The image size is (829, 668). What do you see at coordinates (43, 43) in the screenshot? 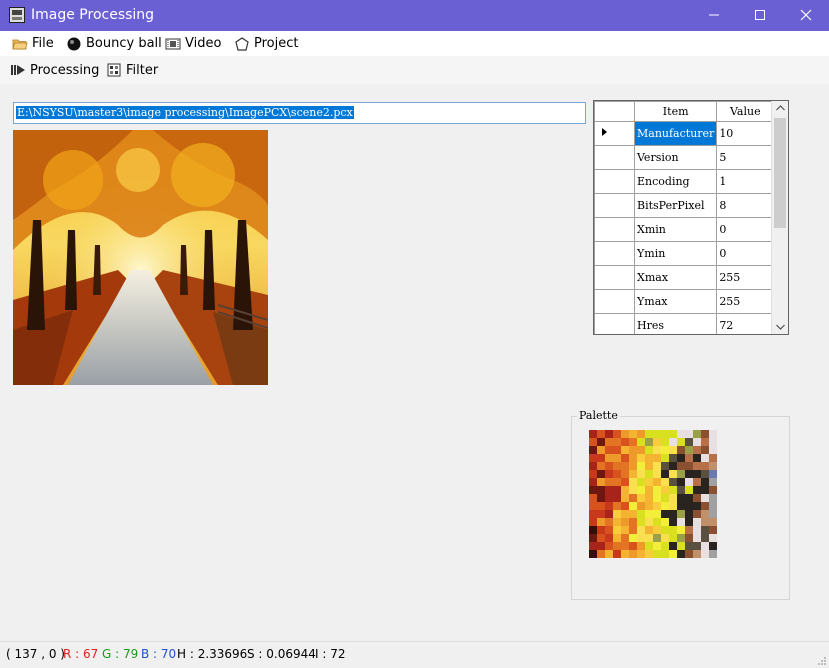
I see `menu-file-label: File` at bounding box center [43, 43].